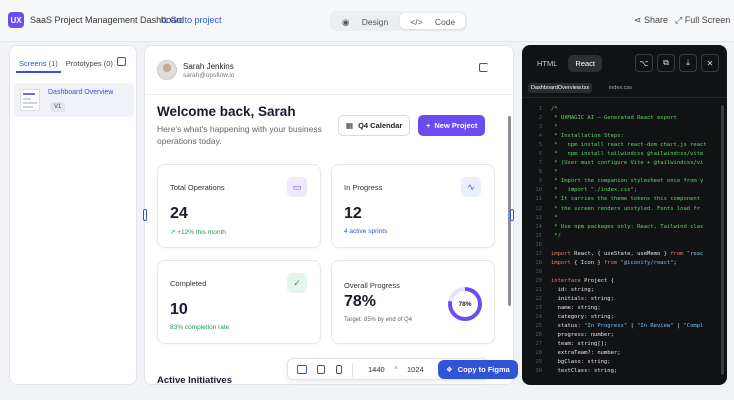  I want to click on file-tab-dashboard: DashboardOverview.tsx, so click(560, 88).